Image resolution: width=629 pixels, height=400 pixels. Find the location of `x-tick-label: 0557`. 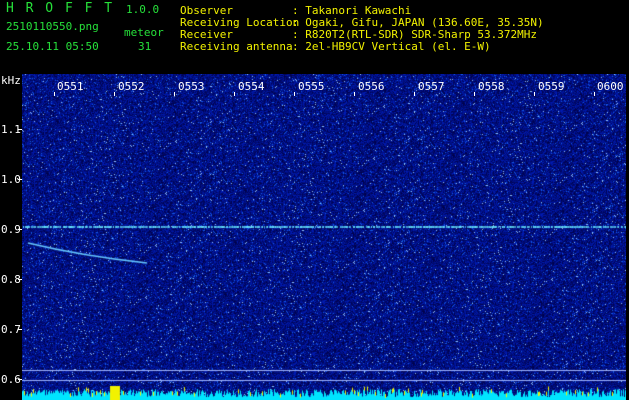

x-tick-label: 0557 is located at coordinates (431, 86).